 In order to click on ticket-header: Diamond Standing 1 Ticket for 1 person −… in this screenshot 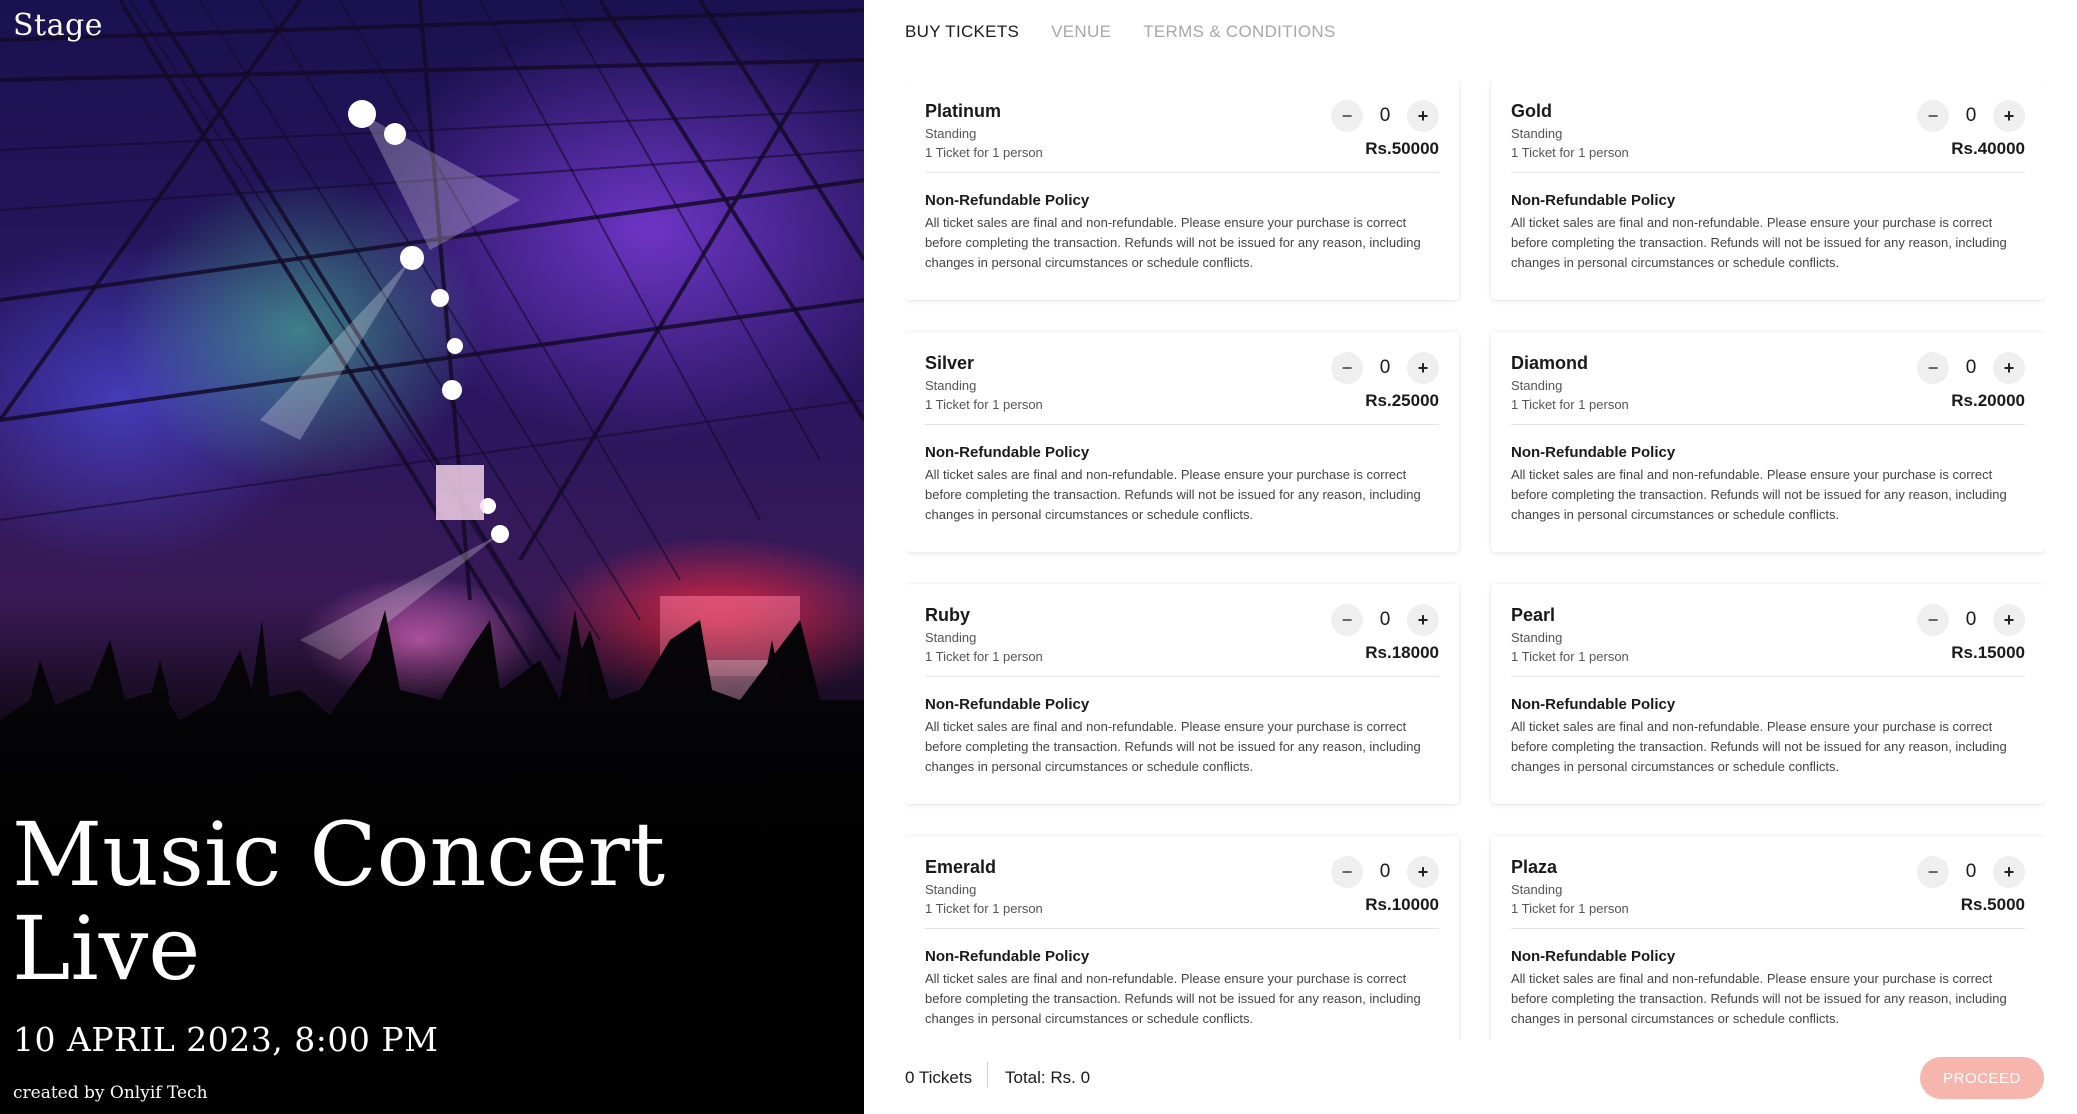, I will do `click(1768, 388)`.